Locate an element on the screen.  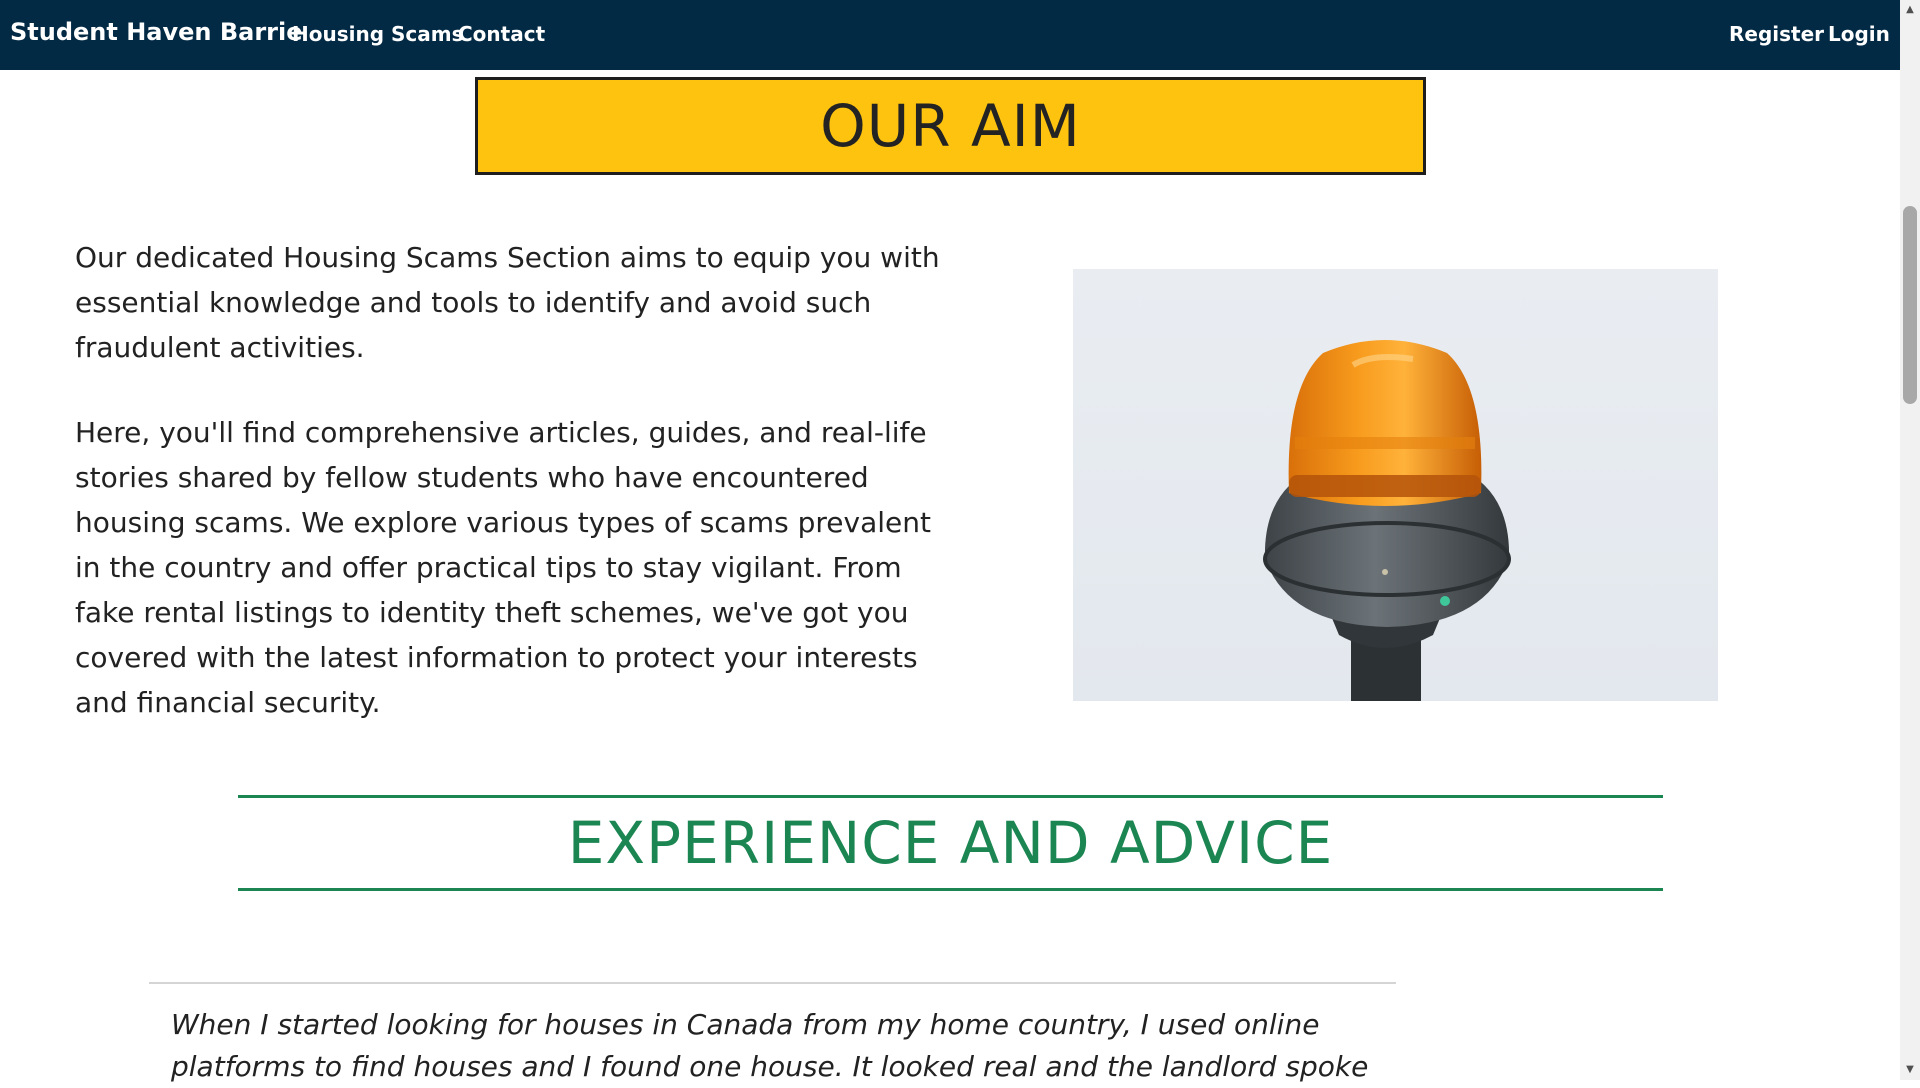
warning-beacon-icon is located at coordinates (1387, 520).